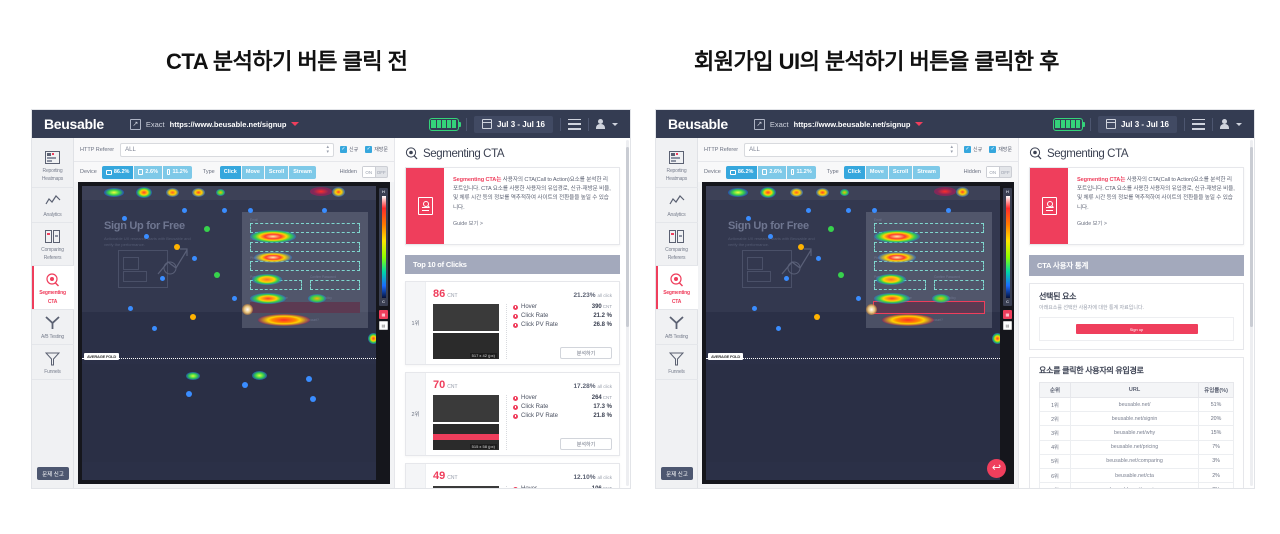 The image size is (1280, 534). I want to click on topbar-actions: Jul 3 - Jul 16, so click(1149, 124).